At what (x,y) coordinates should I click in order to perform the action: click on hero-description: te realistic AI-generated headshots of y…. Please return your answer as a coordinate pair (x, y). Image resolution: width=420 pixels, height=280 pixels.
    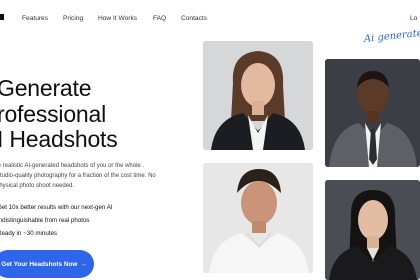
    Looking at the image, I should click on (78, 176).